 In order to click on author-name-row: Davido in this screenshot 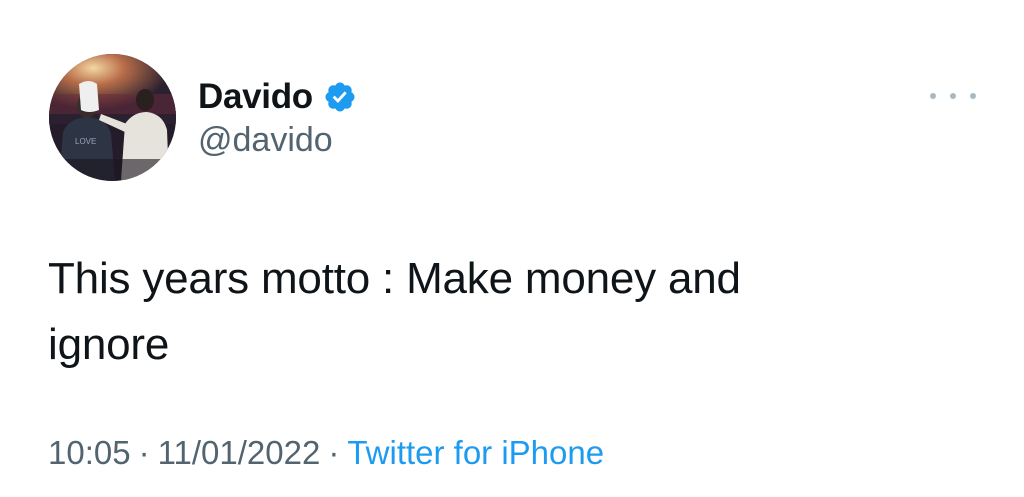, I will do `click(277, 97)`.